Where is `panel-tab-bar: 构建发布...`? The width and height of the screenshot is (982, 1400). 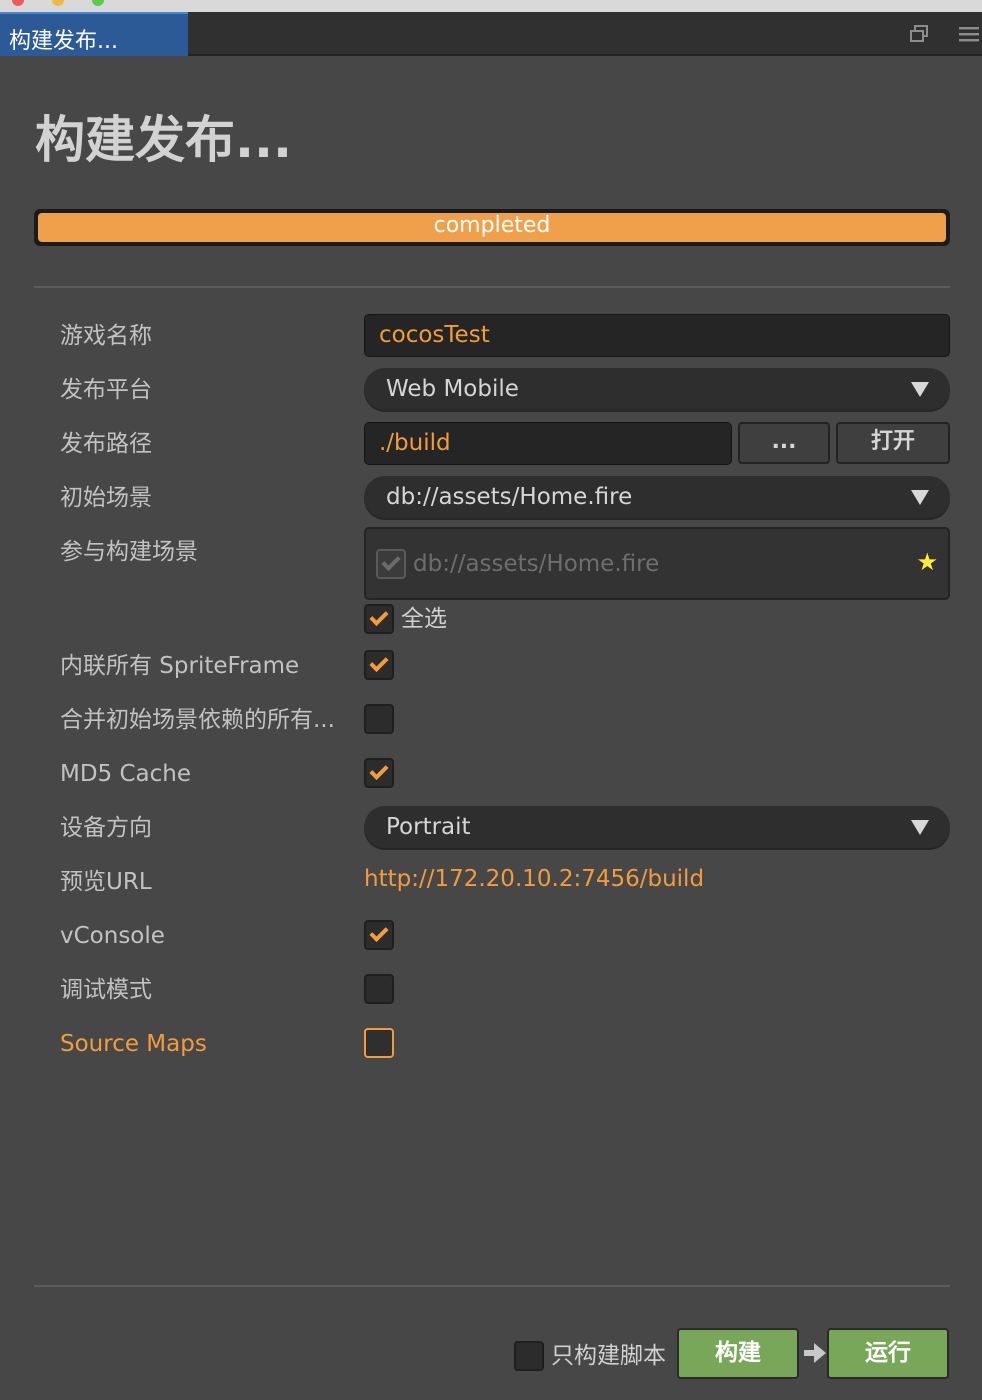
panel-tab-bar: 构建发布... is located at coordinates (491, 34).